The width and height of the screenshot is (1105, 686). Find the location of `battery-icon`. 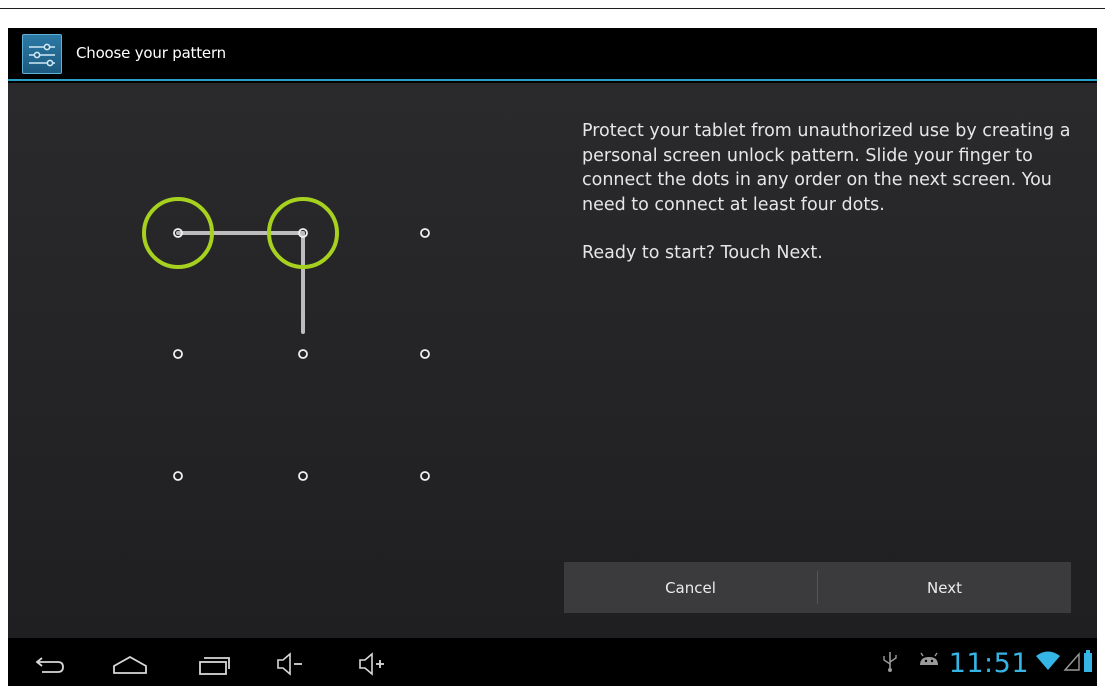

battery-icon is located at coordinates (1088, 663).